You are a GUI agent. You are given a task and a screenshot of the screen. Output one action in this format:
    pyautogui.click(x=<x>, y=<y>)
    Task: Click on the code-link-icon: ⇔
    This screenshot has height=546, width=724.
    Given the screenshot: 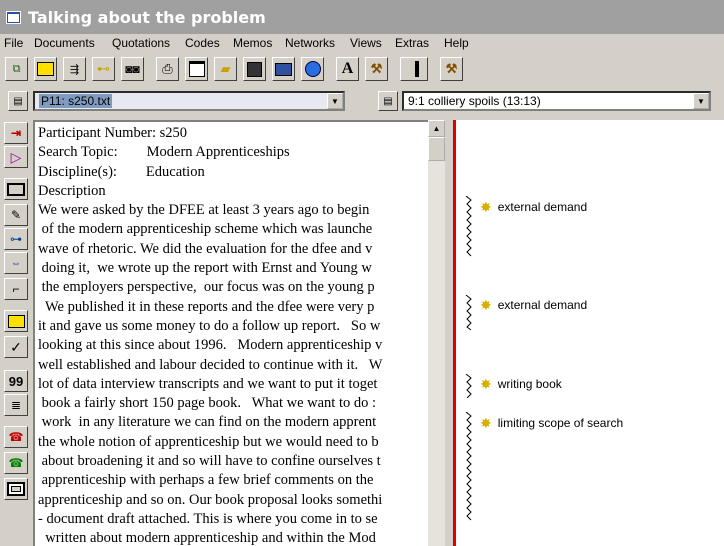 What is the action you would take?
    pyautogui.click(x=16, y=263)
    